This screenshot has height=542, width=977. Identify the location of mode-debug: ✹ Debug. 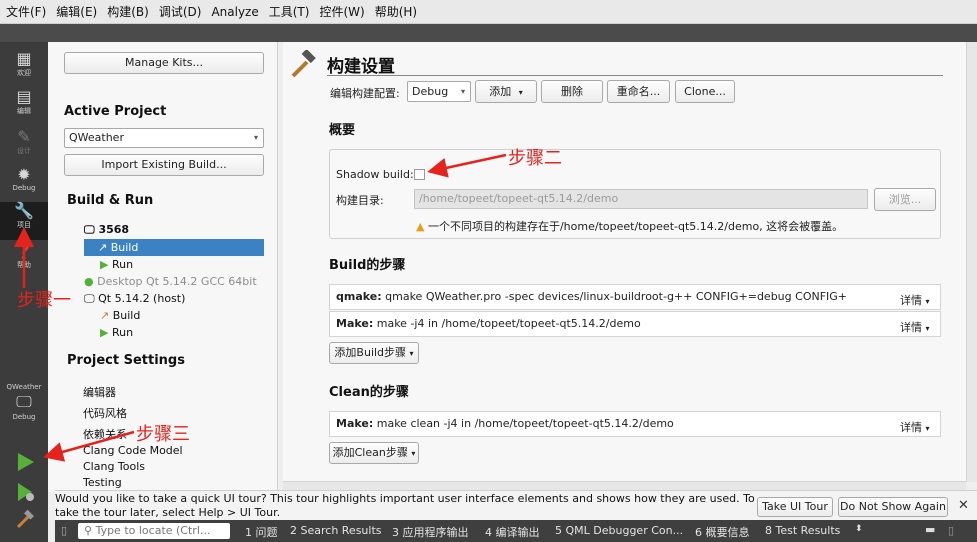
(24, 185).